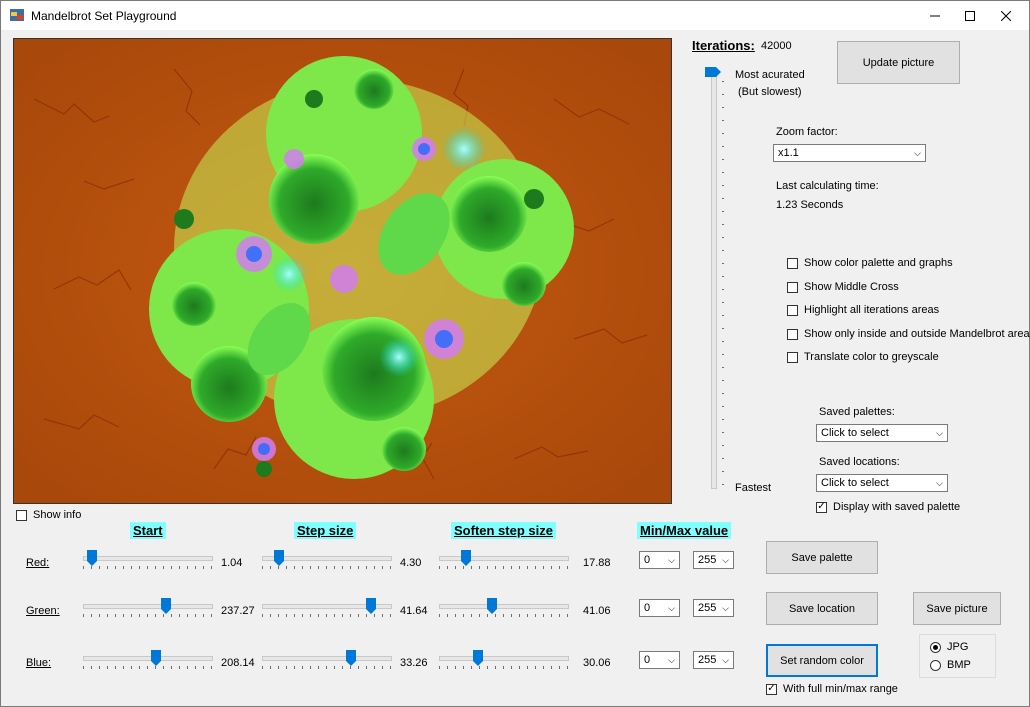 The image size is (1030, 707). What do you see at coordinates (411, 563) in the screenshot?
I see `step-value: 4.30` at bounding box center [411, 563].